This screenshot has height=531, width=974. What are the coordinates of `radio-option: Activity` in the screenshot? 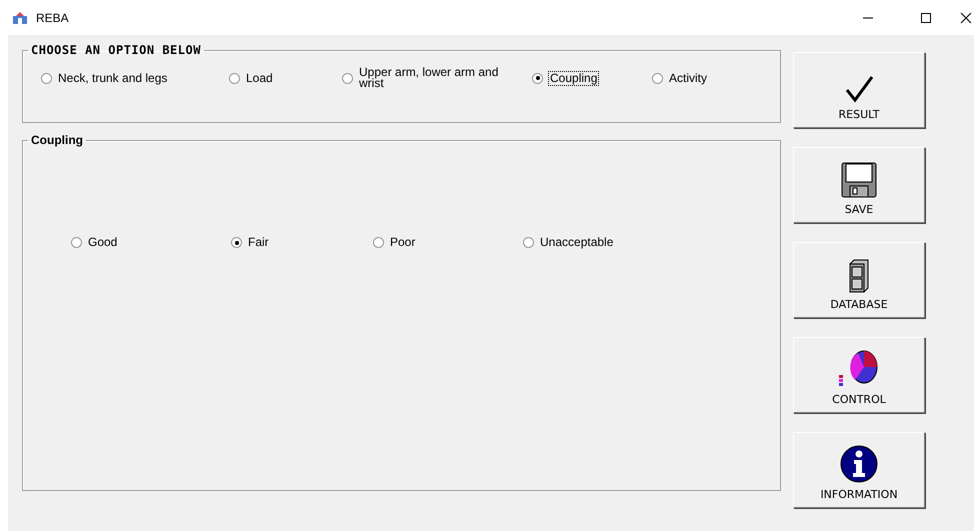 It's located at (702, 78).